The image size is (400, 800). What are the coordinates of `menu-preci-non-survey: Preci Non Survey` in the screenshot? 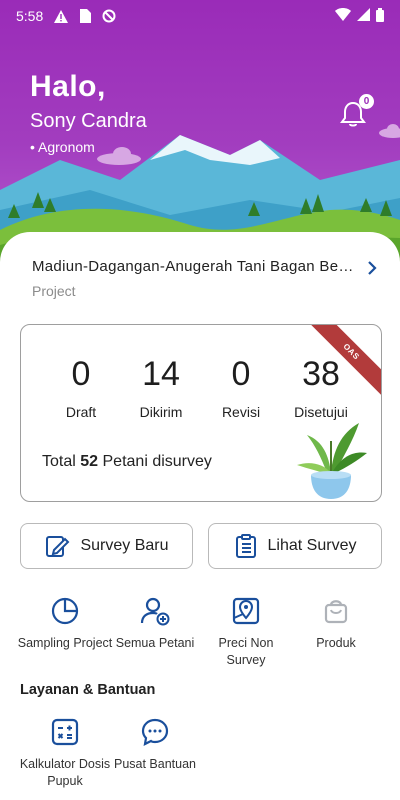 It's located at (246, 631).